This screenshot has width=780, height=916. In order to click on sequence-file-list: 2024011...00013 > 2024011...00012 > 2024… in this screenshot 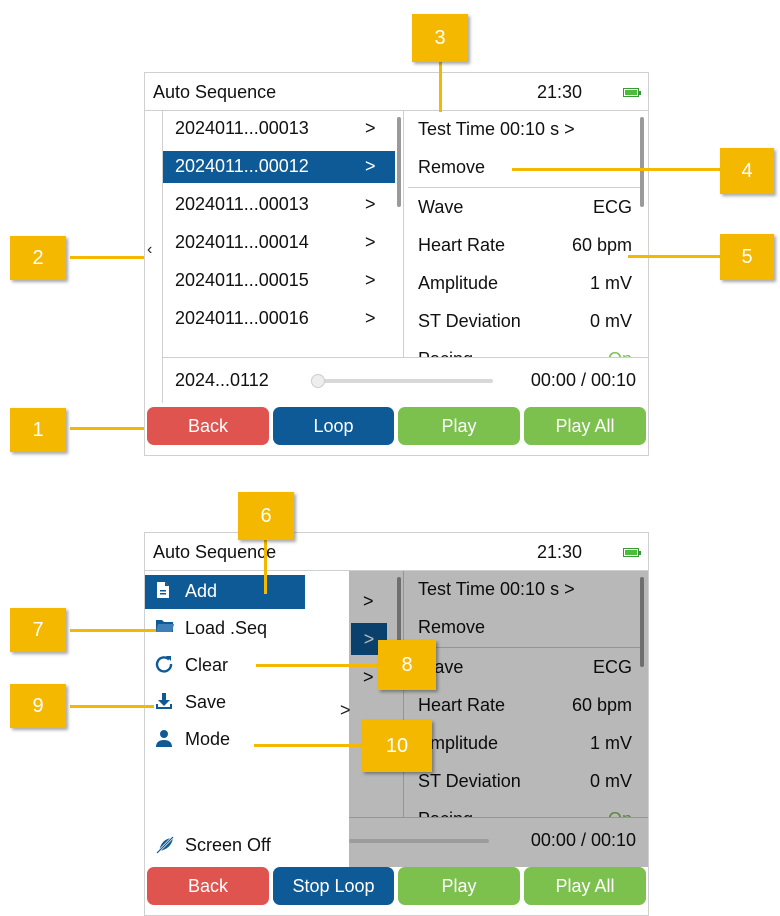, I will do `click(283, 234)`.